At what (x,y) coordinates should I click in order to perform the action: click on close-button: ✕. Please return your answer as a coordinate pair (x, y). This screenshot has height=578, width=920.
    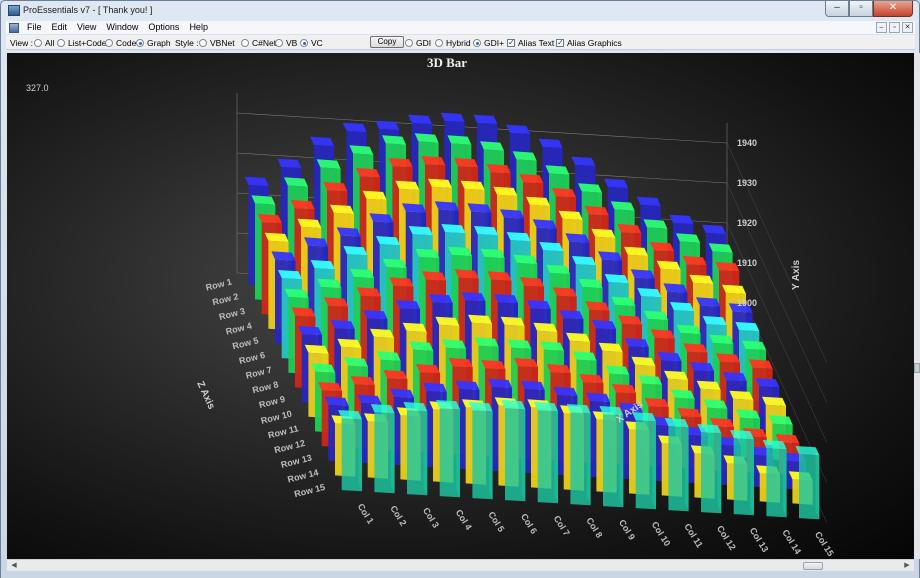
    Looking at the image, I should click on (893, 9).